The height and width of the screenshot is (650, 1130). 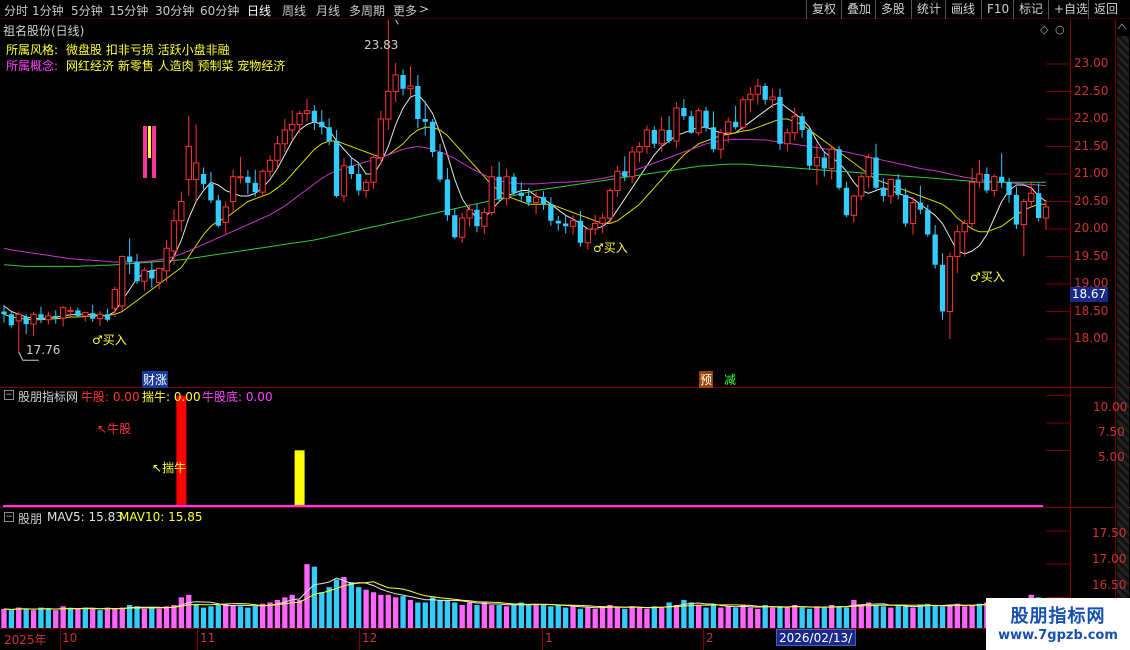 I want to click on f10-button: F10, so click(x=997, y=9).